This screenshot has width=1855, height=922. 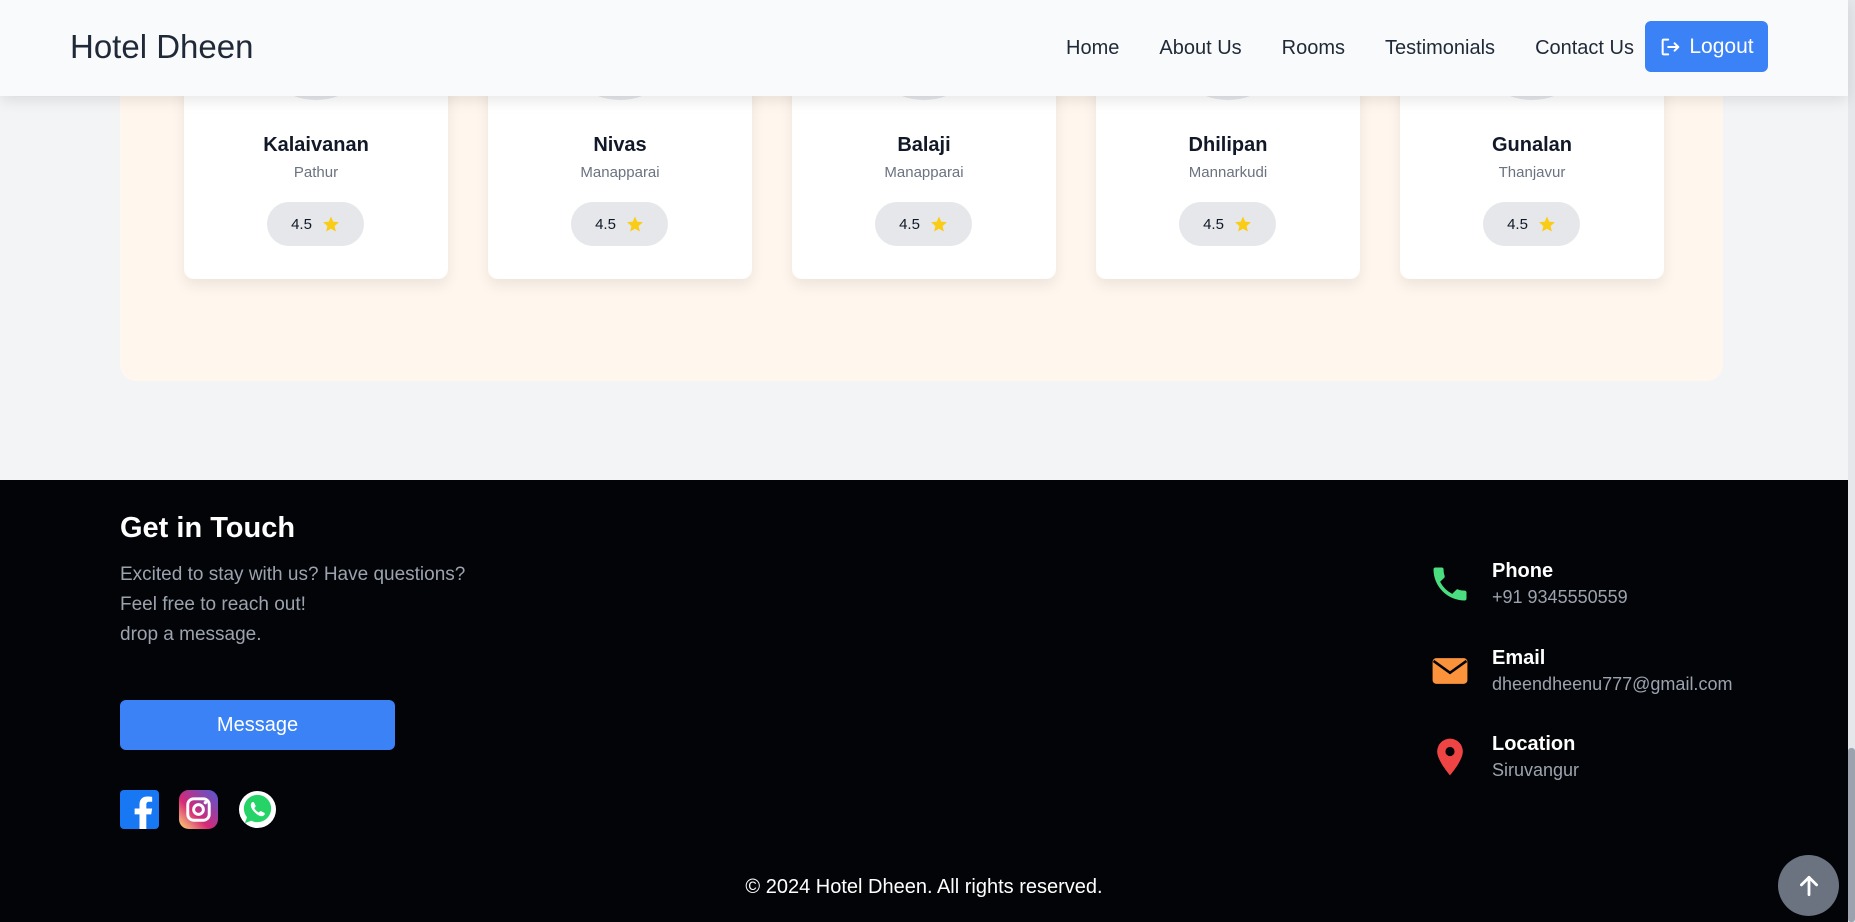 What do you see at coordinates (1580, 671) in the screenshot?
I see `contact-email: Email dheendheenu777@gmail.com` at bounding box center [1580, 671].